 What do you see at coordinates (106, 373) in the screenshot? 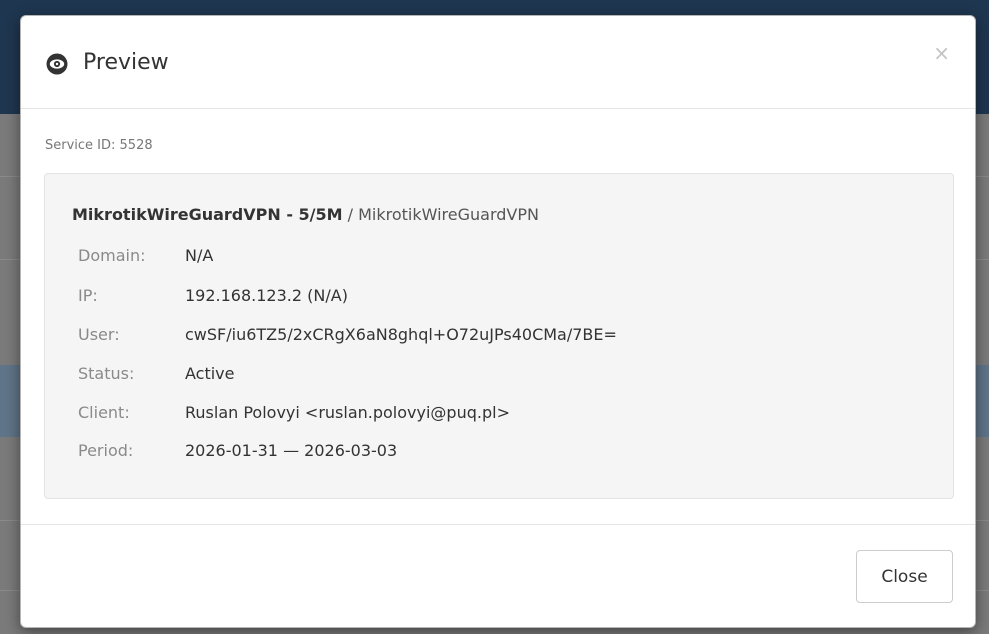
I see `detail-label: Status:` at bounding box center [106, 373].